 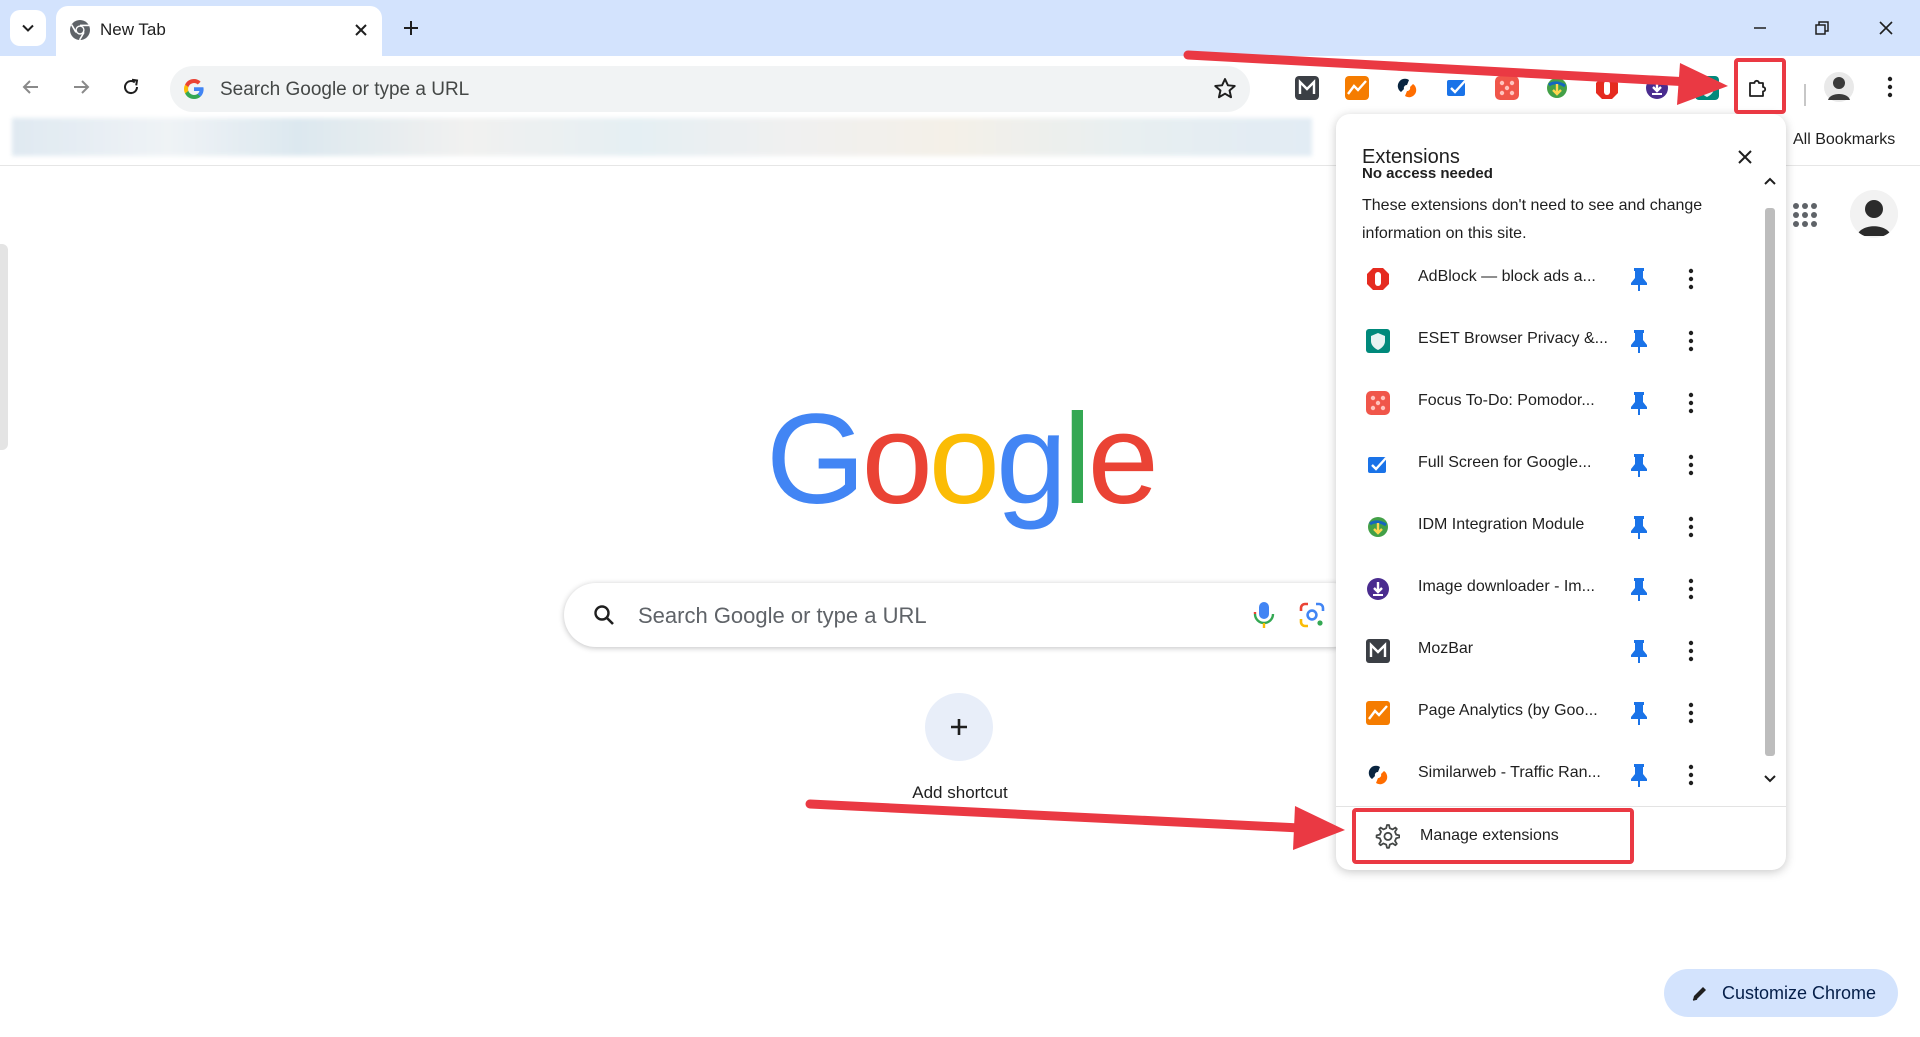 What do you see at coordinates (1770, 181) in the screenshot?
I see `scroll-up-icon` at bounding box center [1770, 181].